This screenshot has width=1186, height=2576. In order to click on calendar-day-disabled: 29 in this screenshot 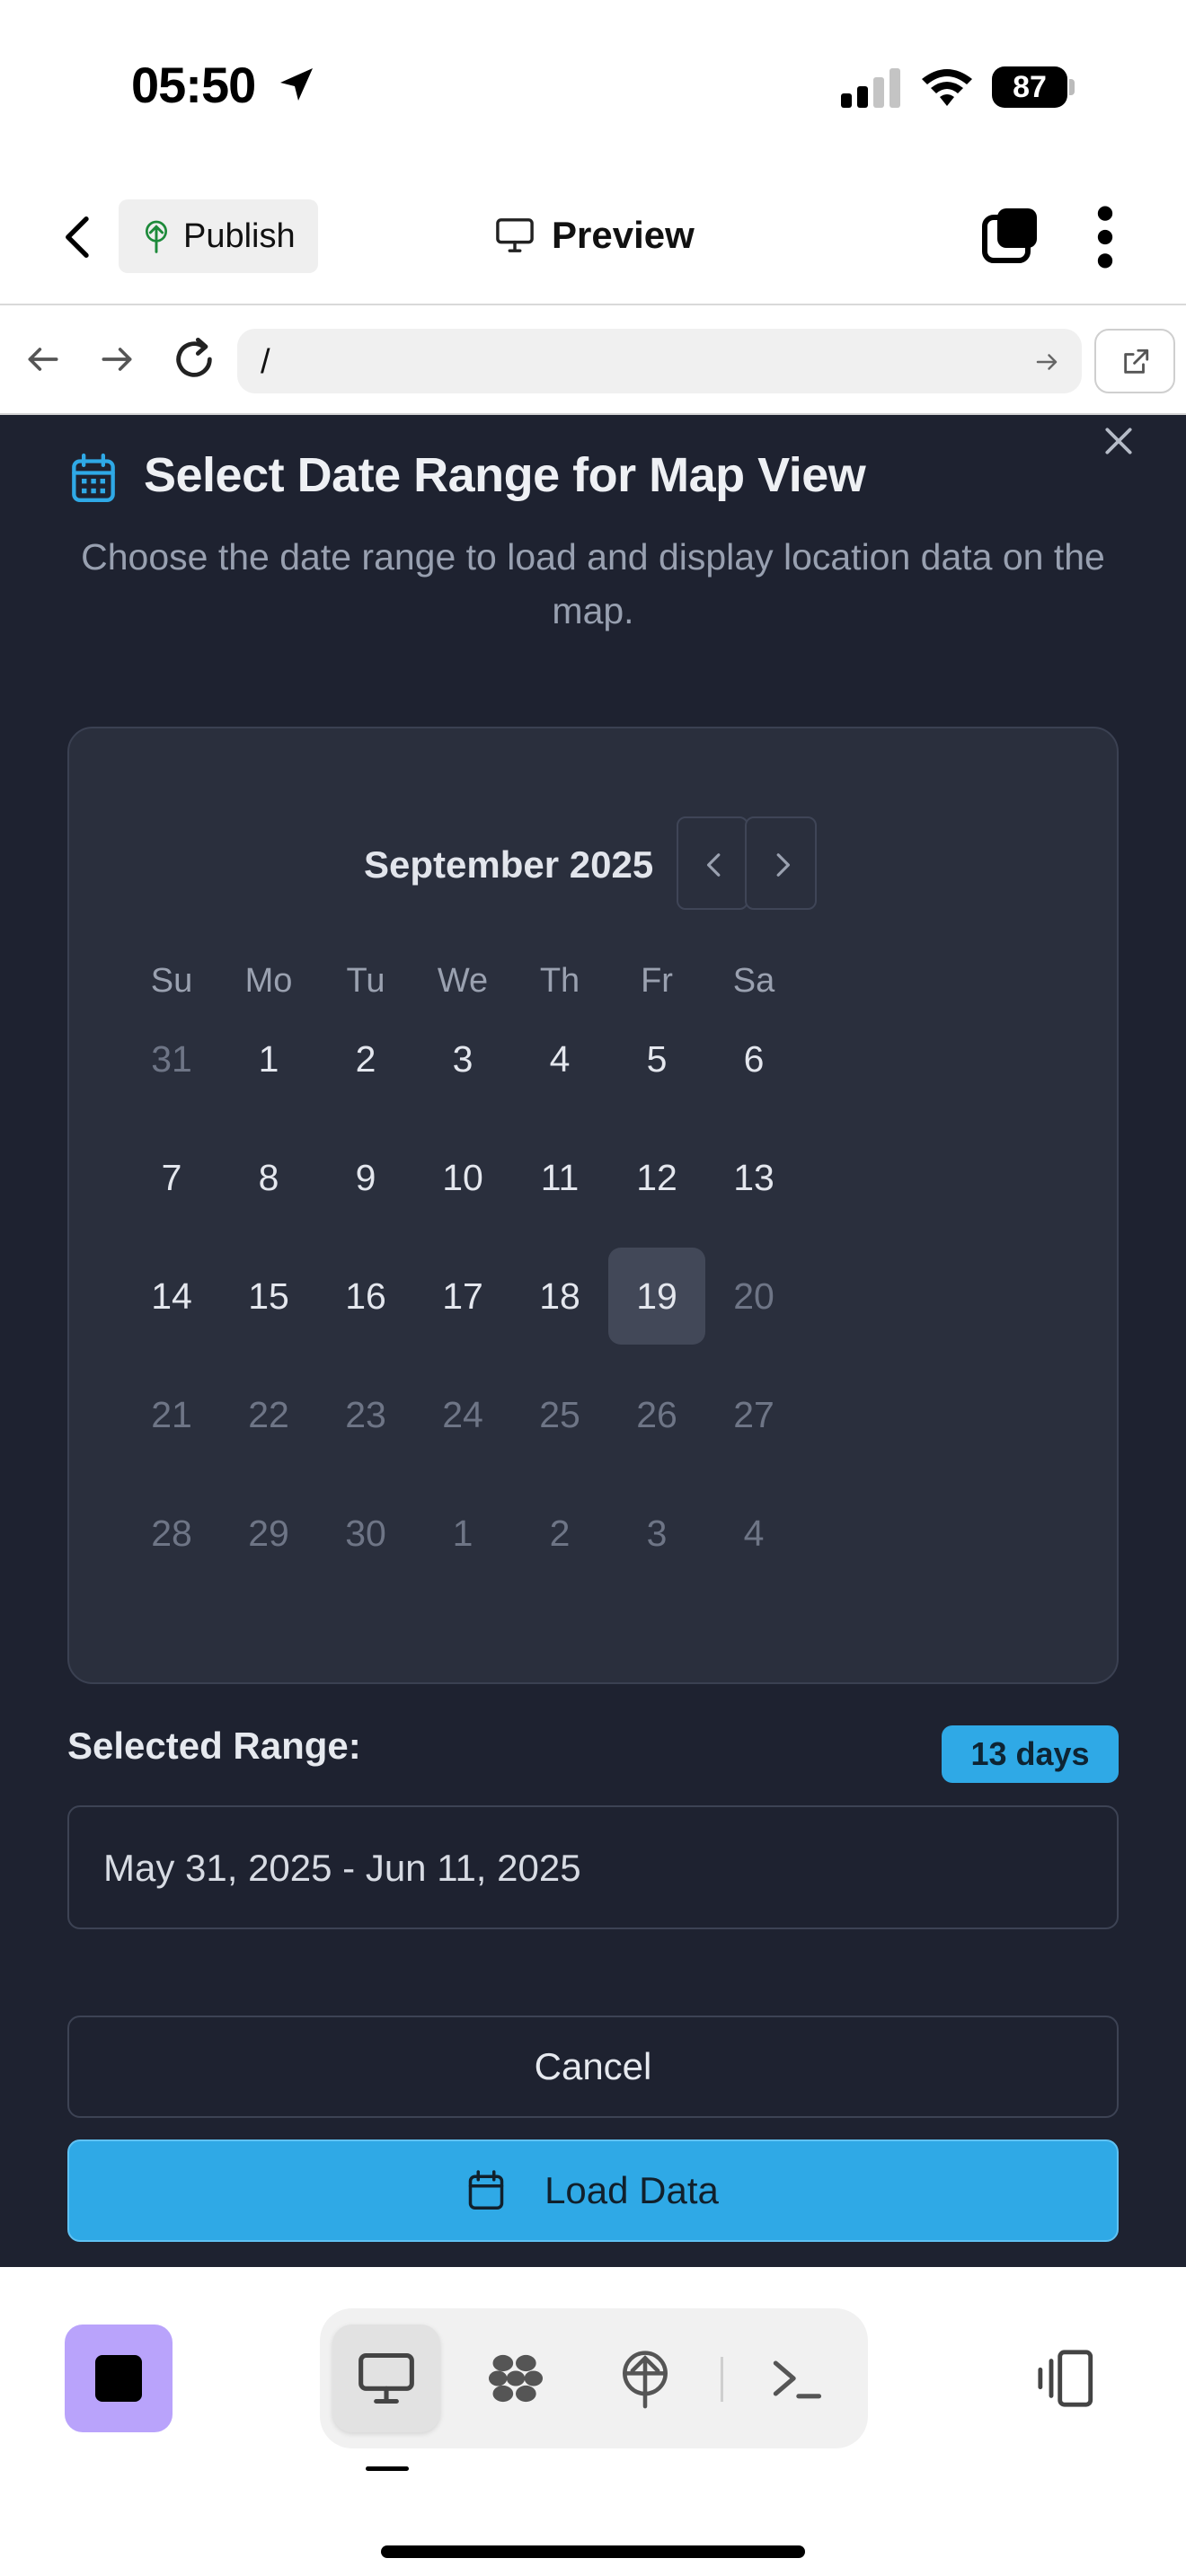, I will do `click(268, 1533)`.